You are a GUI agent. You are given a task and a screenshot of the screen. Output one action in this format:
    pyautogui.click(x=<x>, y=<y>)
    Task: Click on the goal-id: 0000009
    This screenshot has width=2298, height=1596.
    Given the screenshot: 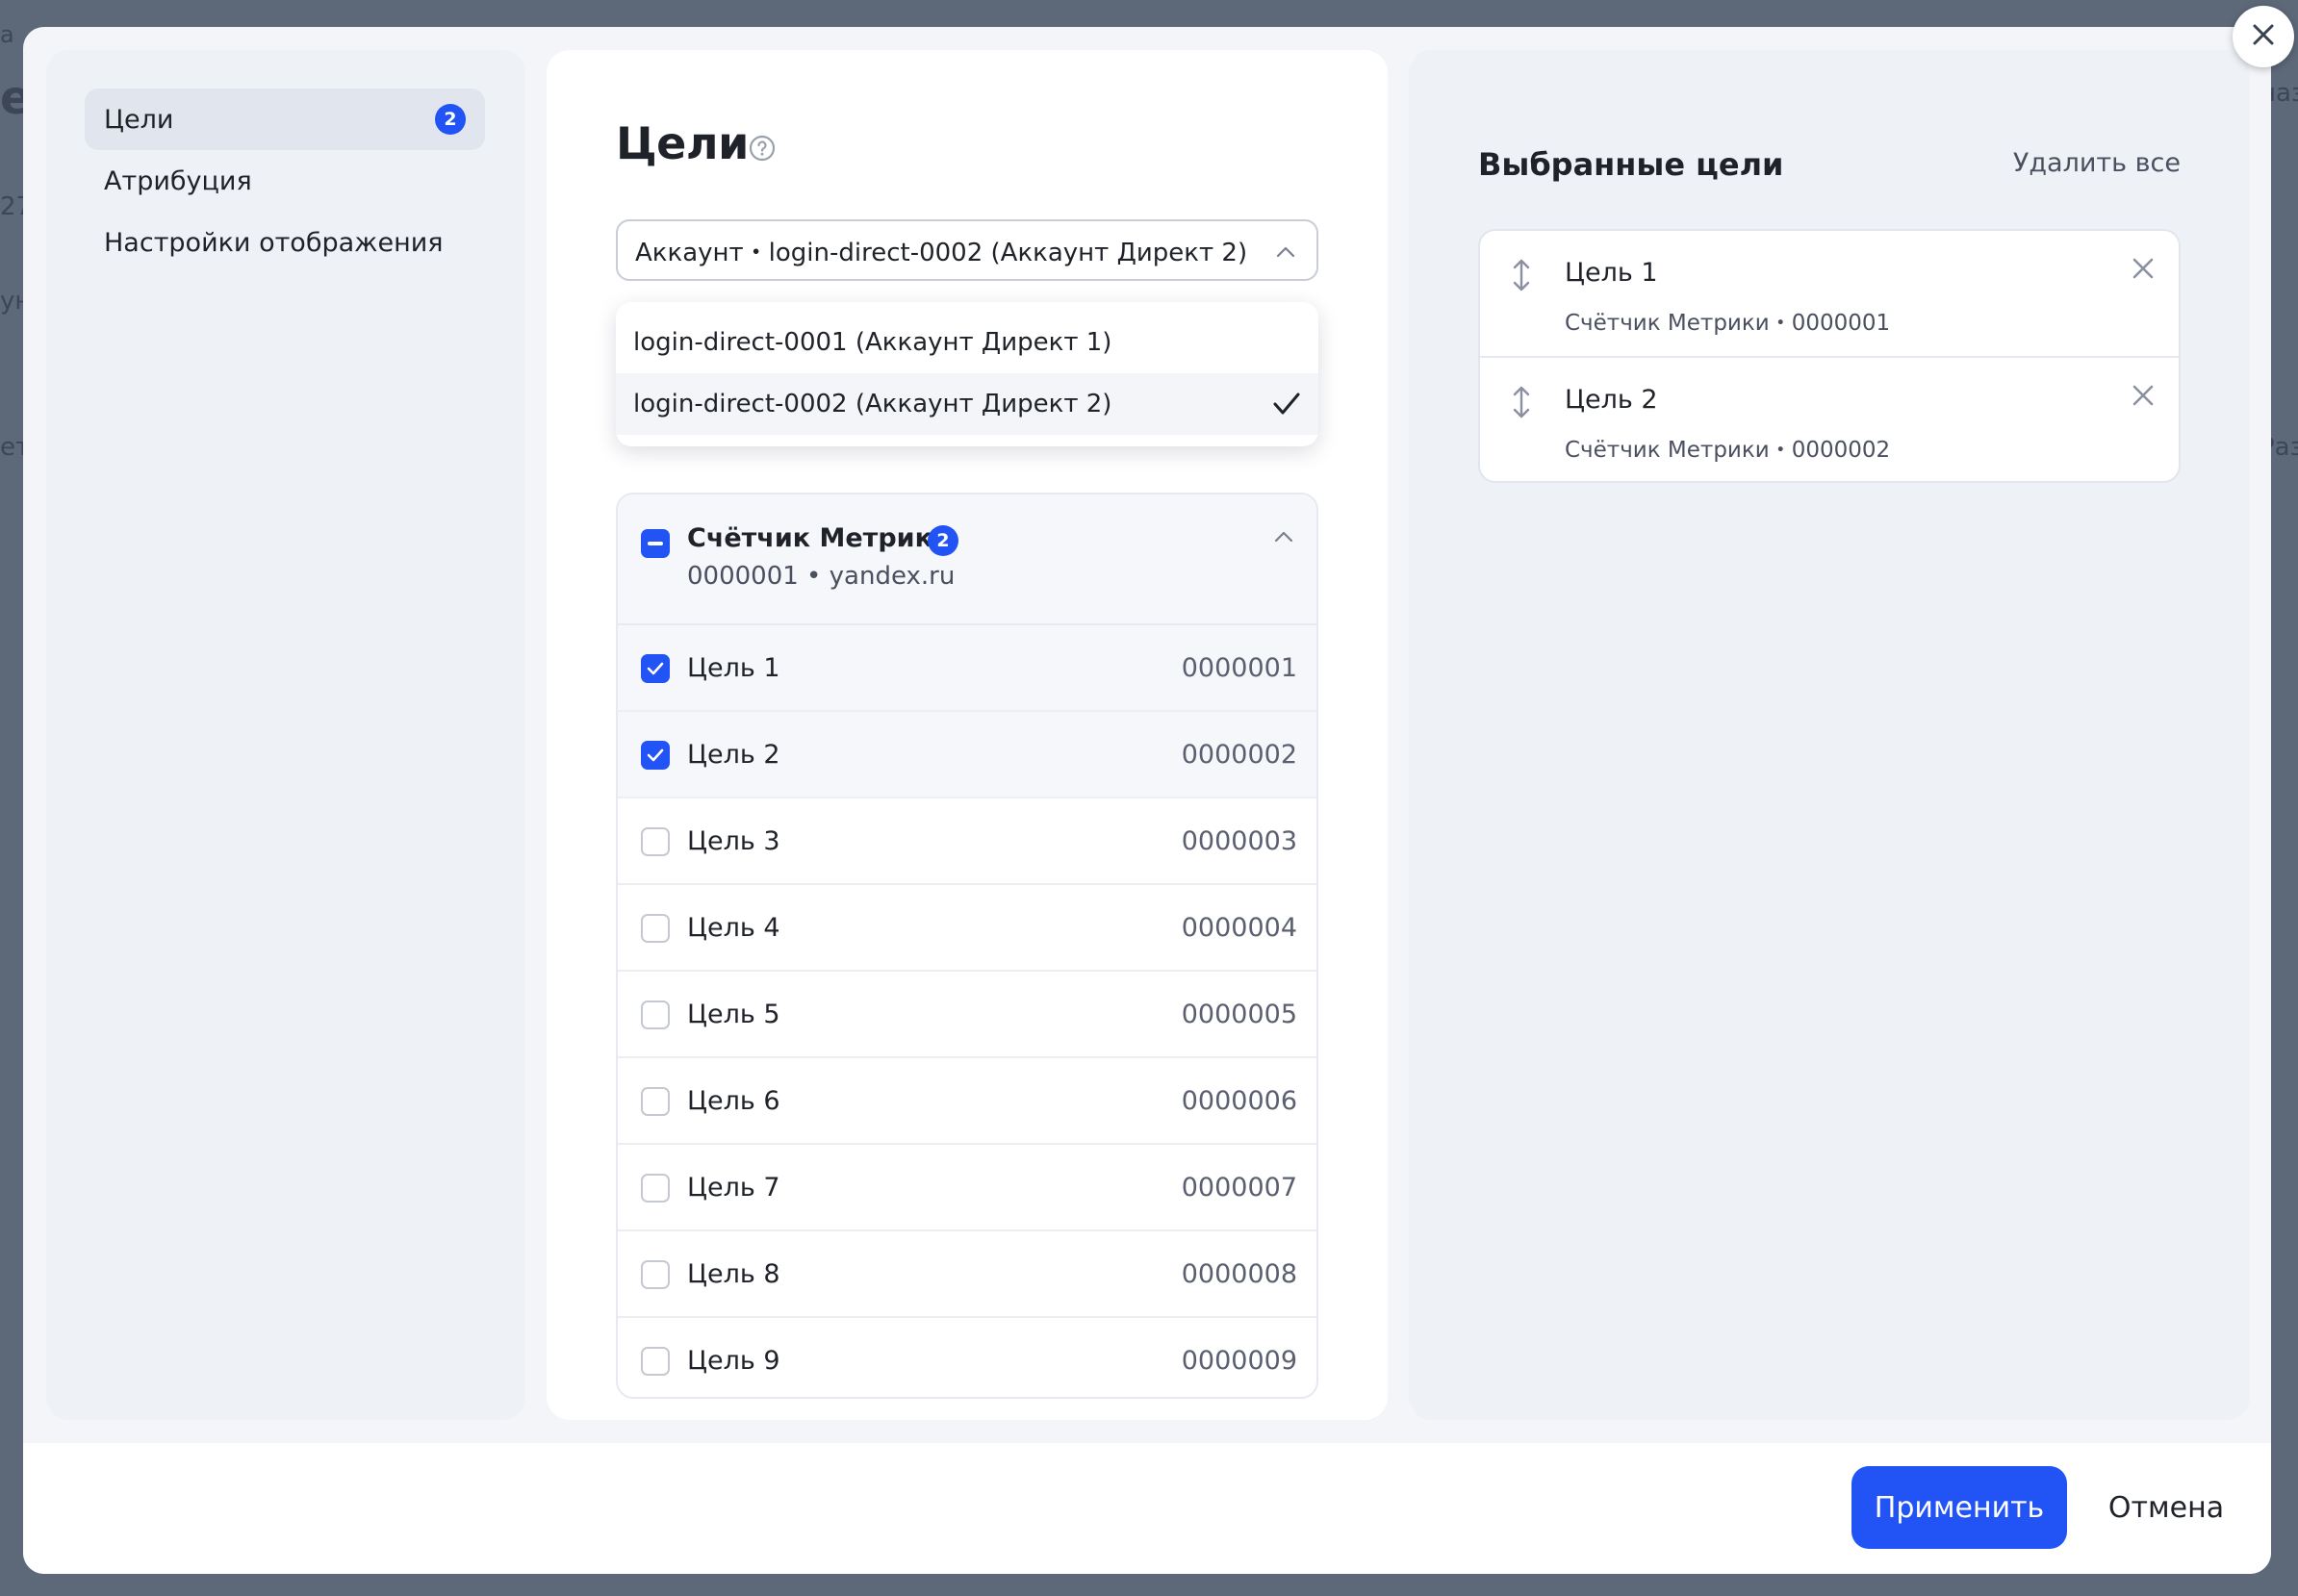 What is the action you would take?
    pyautogui.click(x=1239, y=1360)
    